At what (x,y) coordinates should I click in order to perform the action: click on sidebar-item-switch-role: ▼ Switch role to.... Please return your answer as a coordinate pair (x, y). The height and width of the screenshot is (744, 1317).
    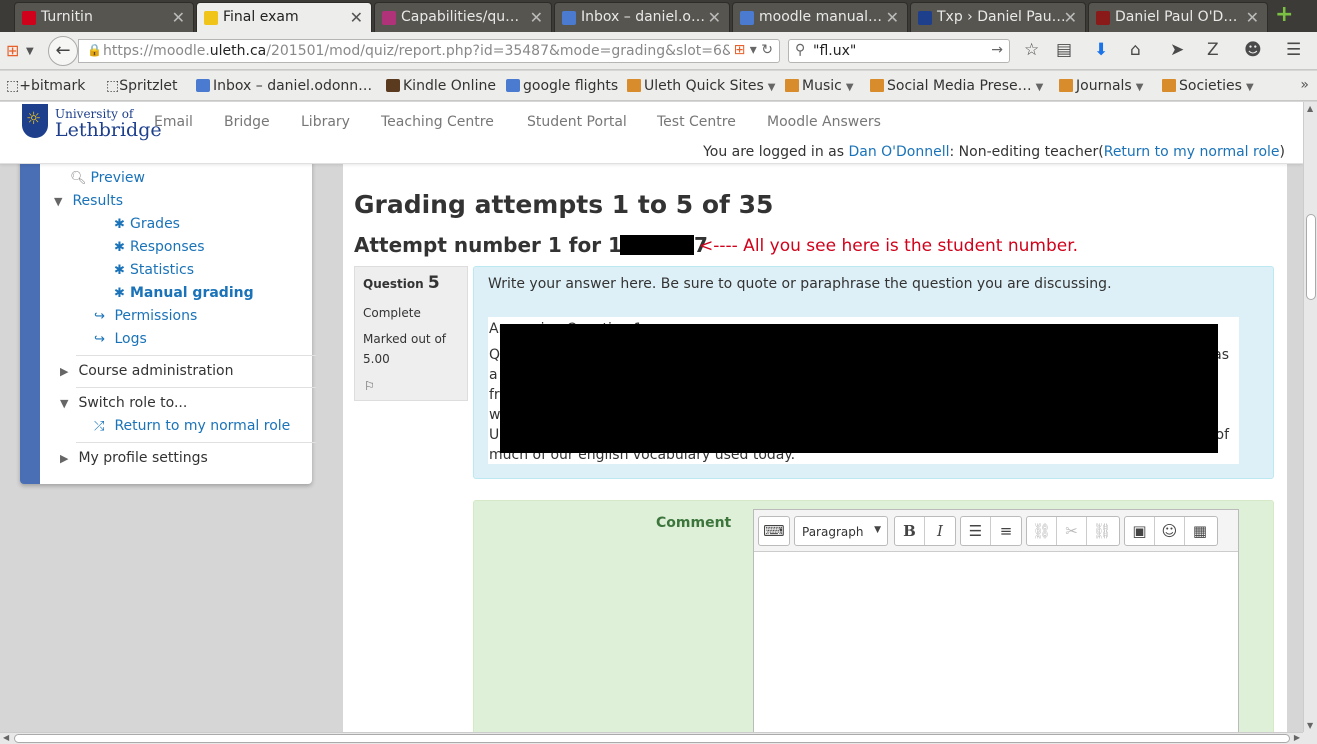
    Looking at the image, I should click on (123, 403).